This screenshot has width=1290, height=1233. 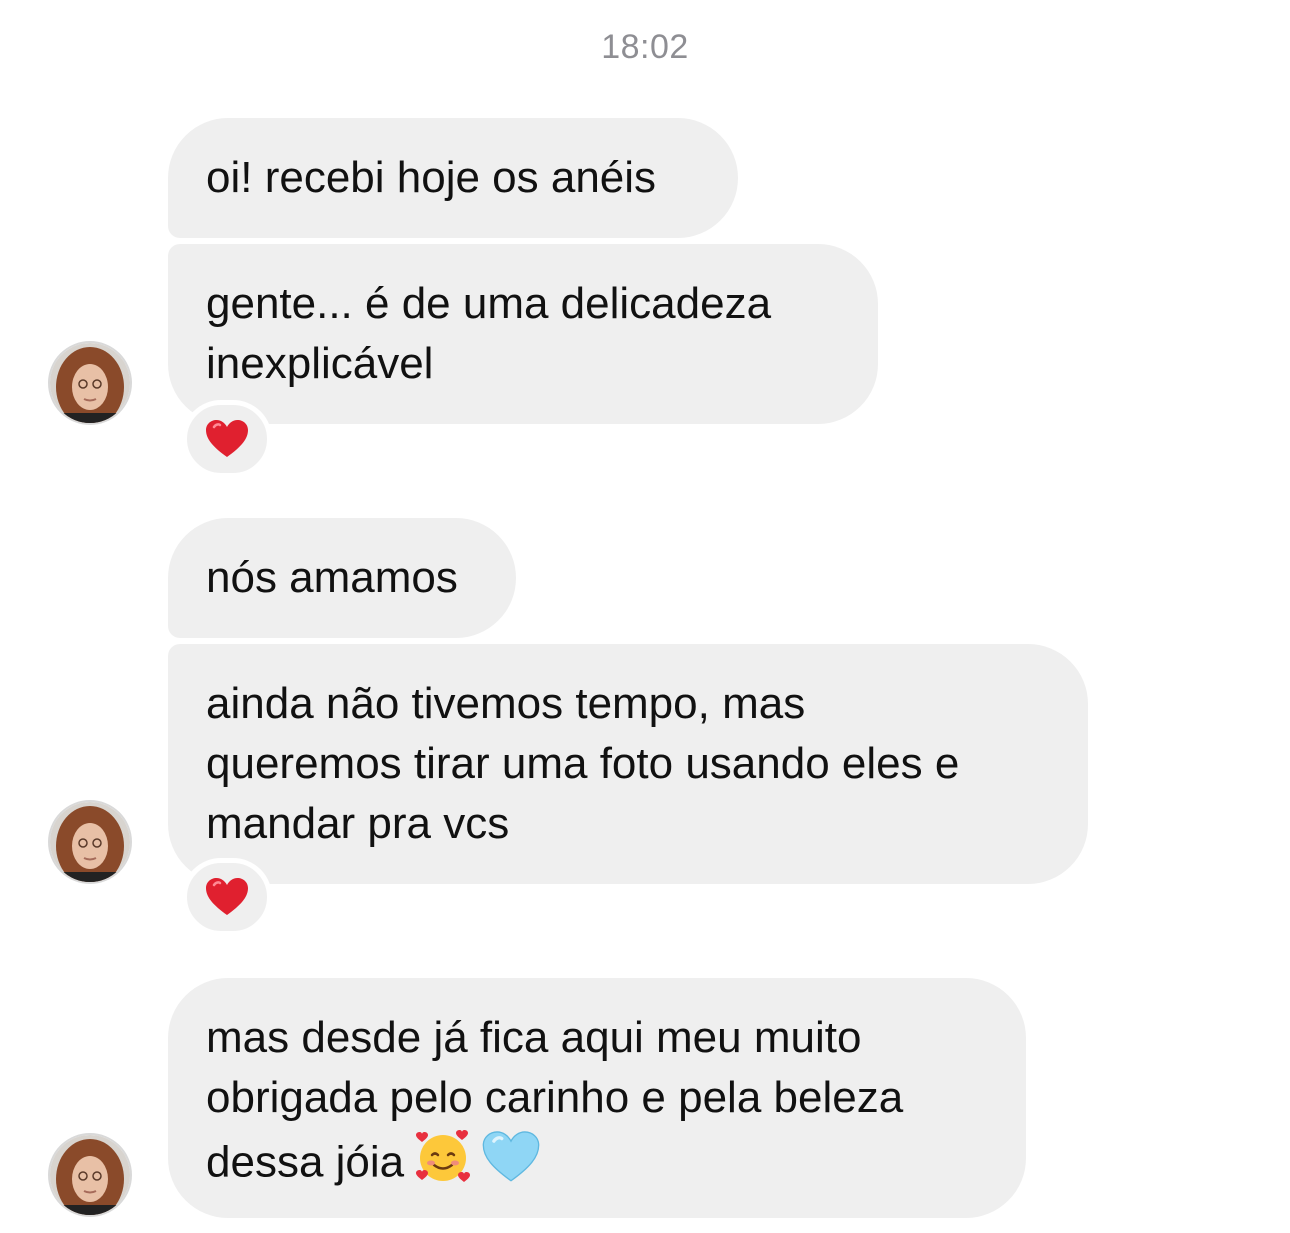 What do you see at coordinates (583, 763) in the screenshot?
I see `message-text-line: queremos tirar uma foto usando eles e` at bounding box center [583, 763].